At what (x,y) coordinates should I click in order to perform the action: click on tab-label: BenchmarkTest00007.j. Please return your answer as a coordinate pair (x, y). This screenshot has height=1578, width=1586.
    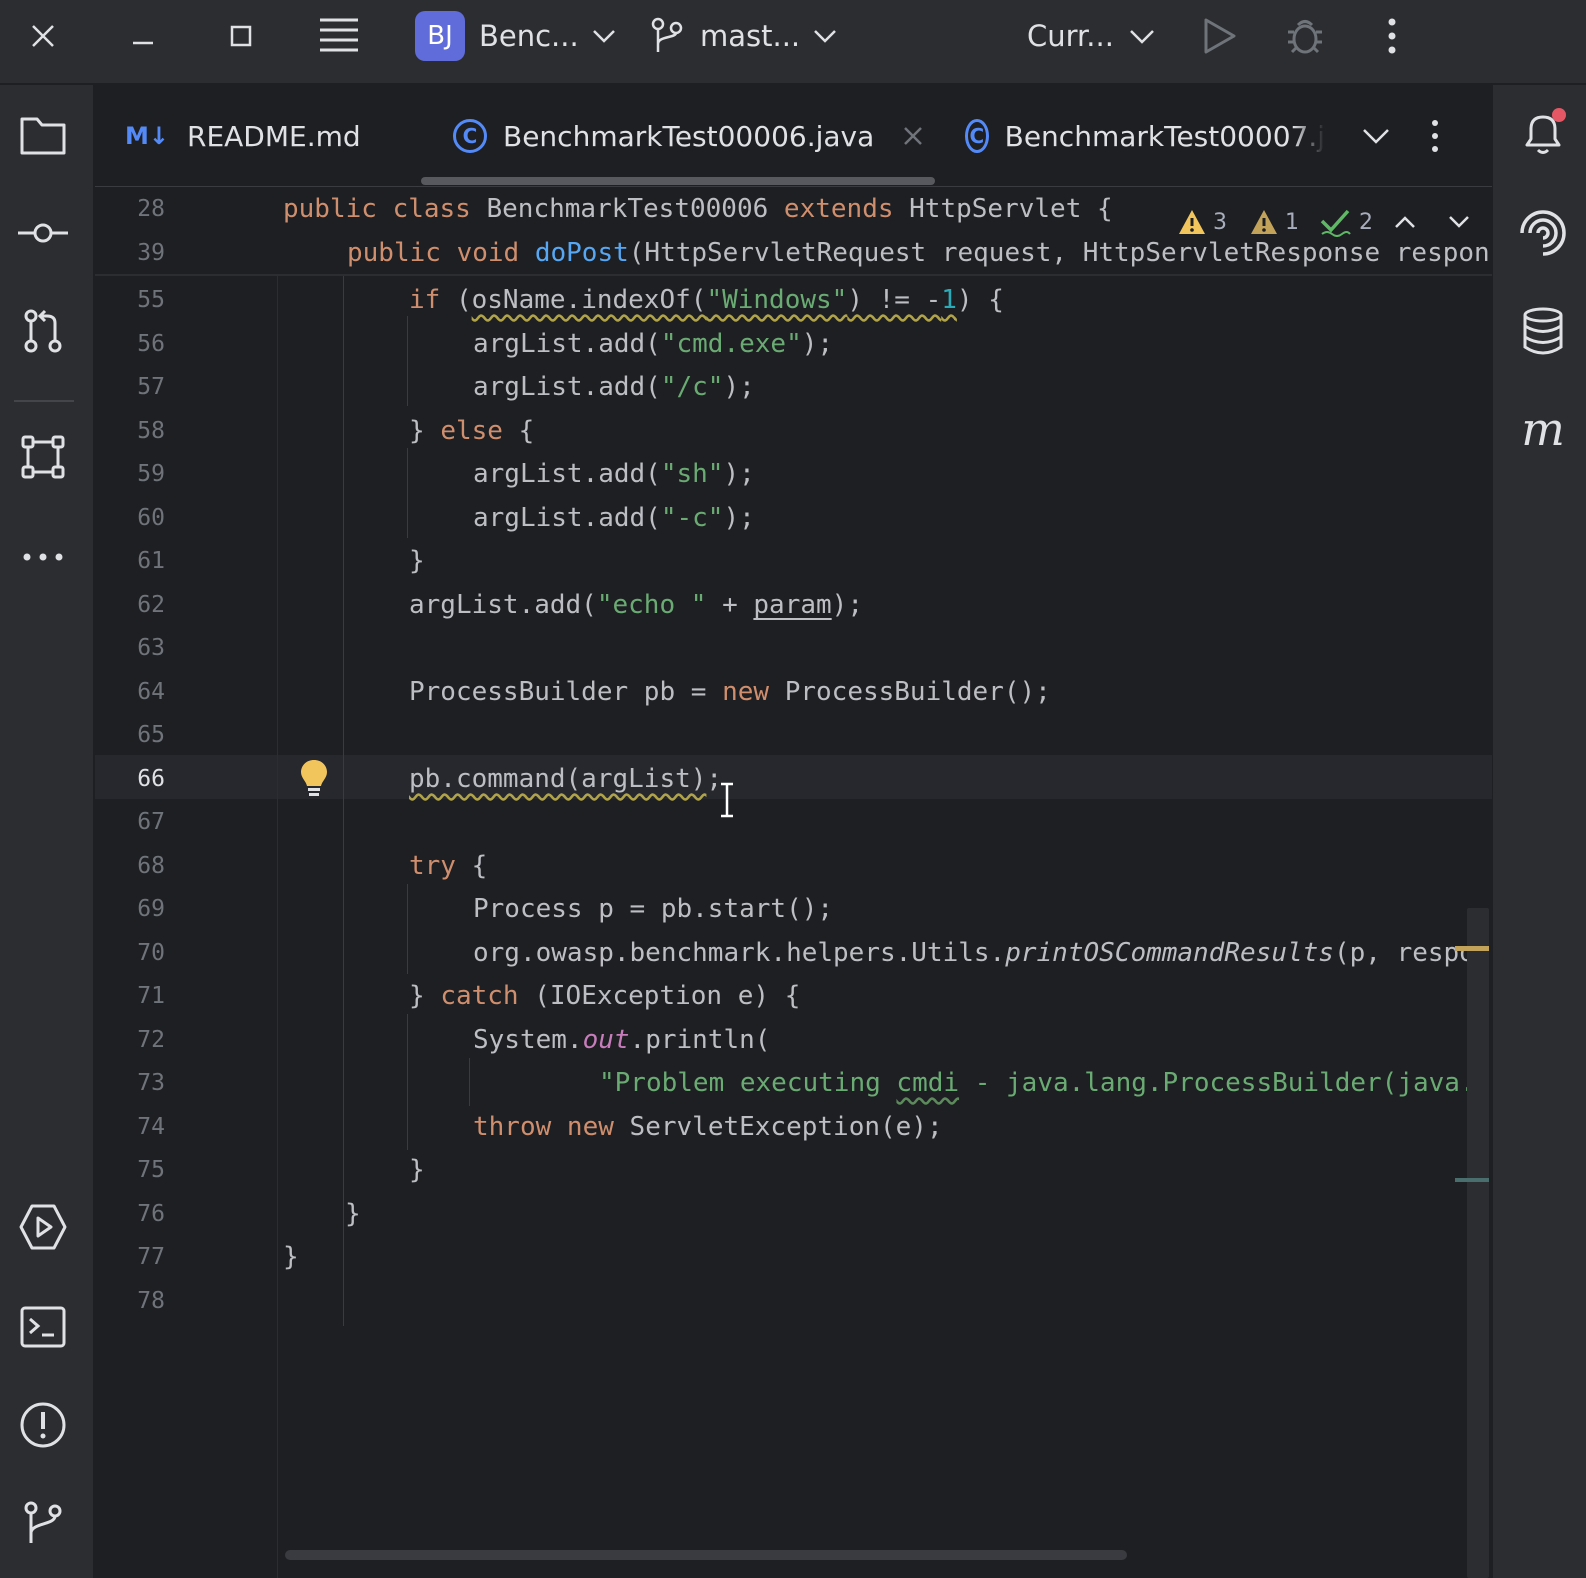
    Looking at the image, I should click on (1164, 136).